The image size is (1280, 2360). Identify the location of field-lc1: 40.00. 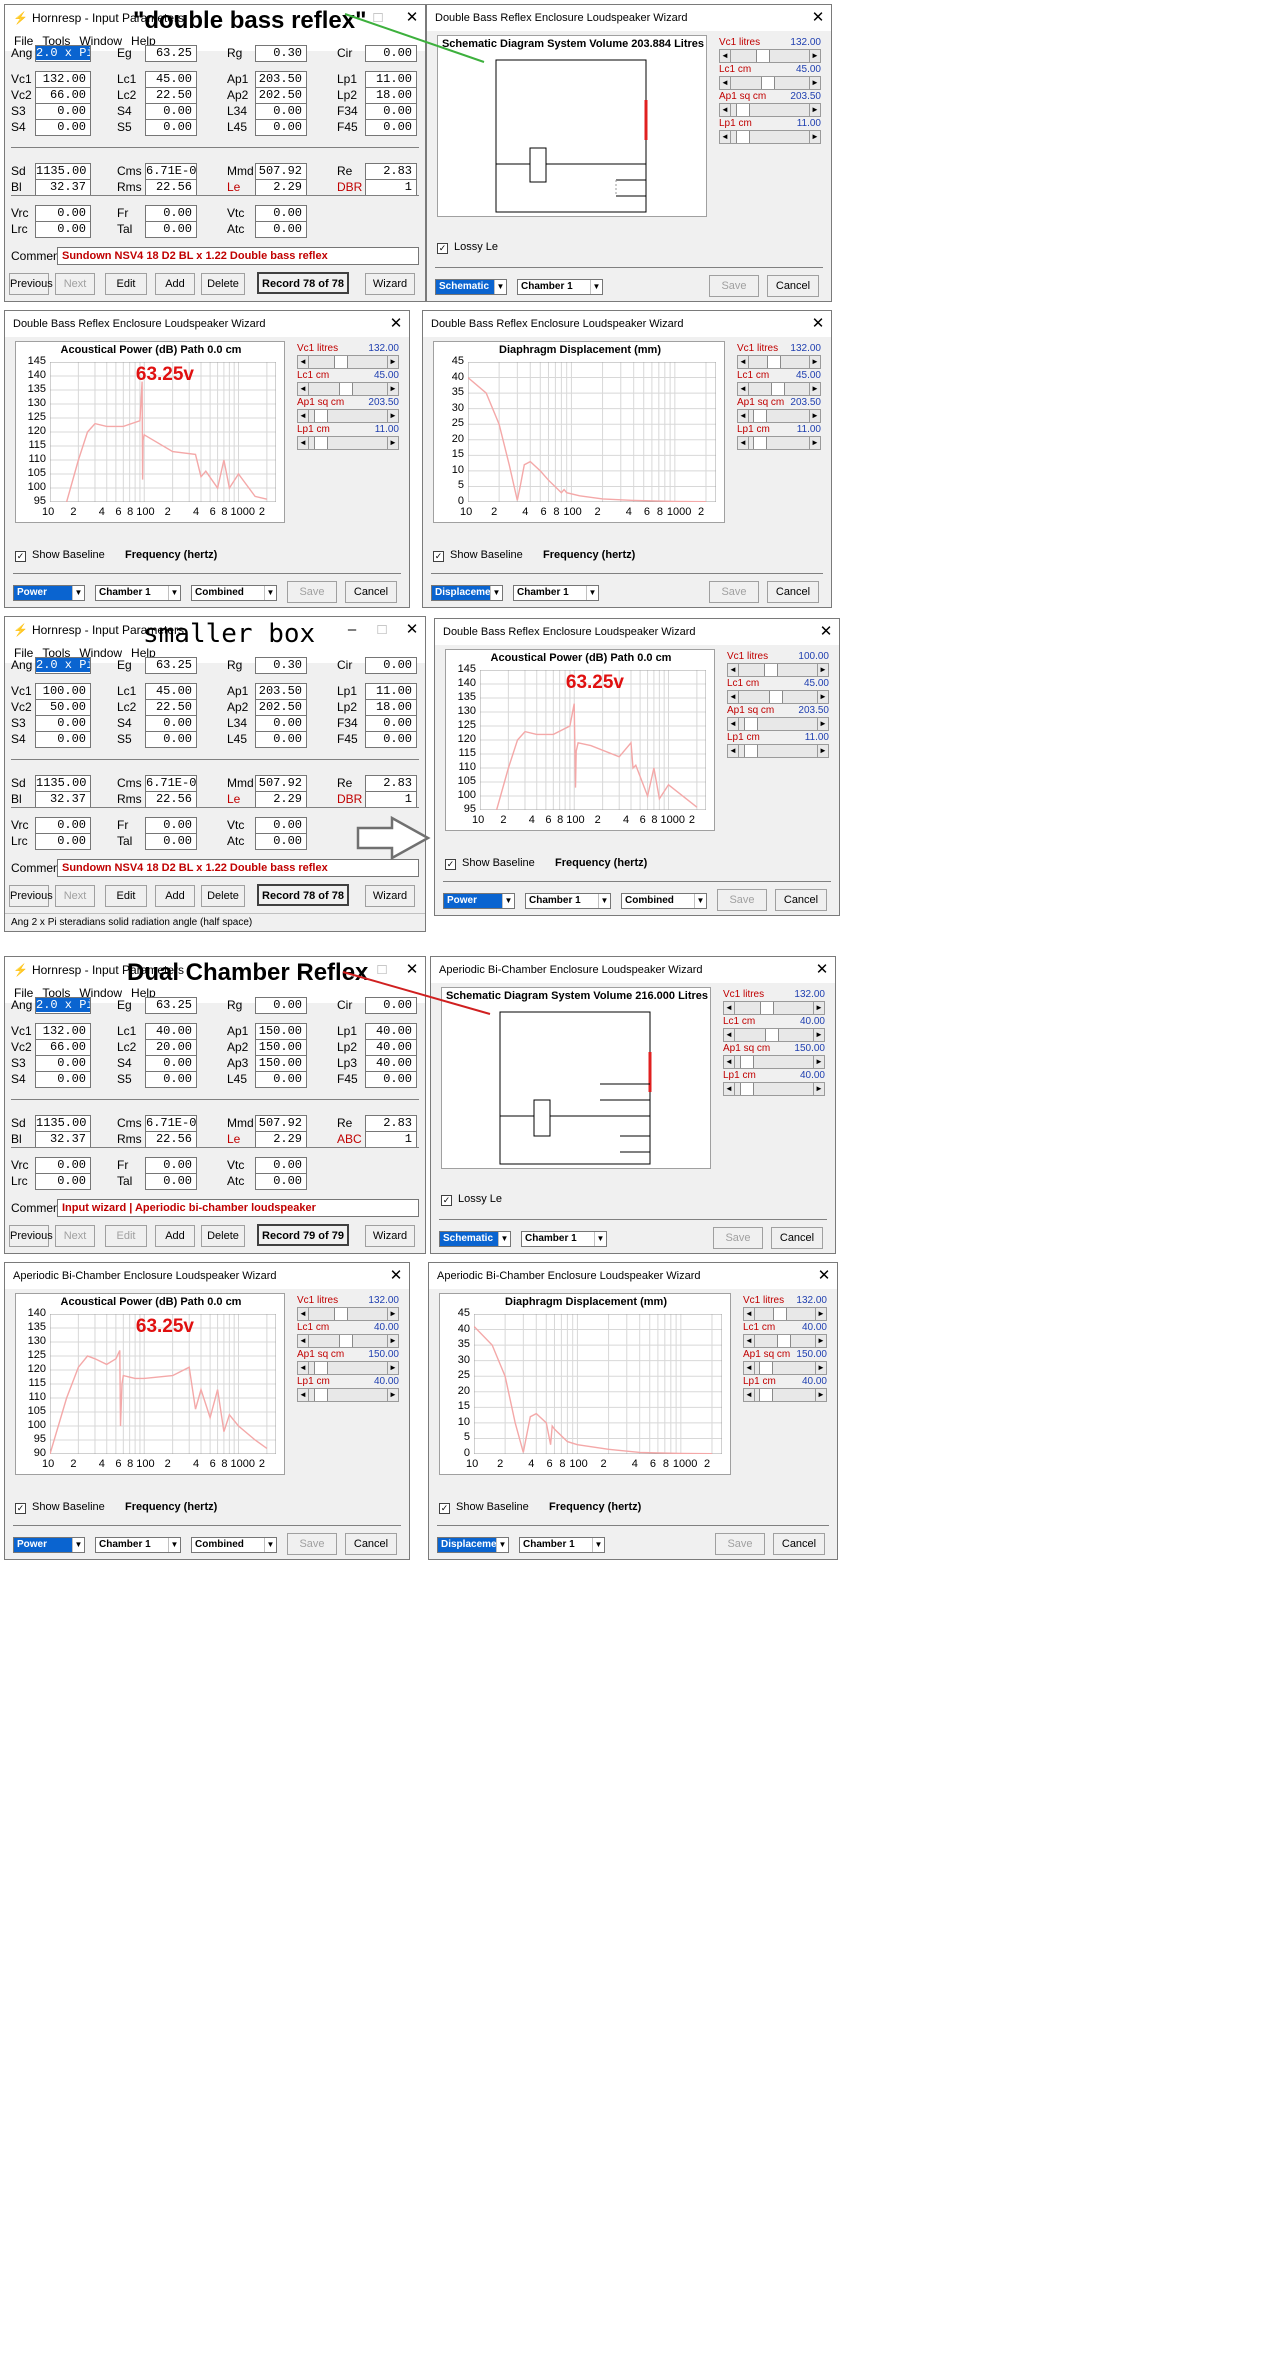
(171, 1031).